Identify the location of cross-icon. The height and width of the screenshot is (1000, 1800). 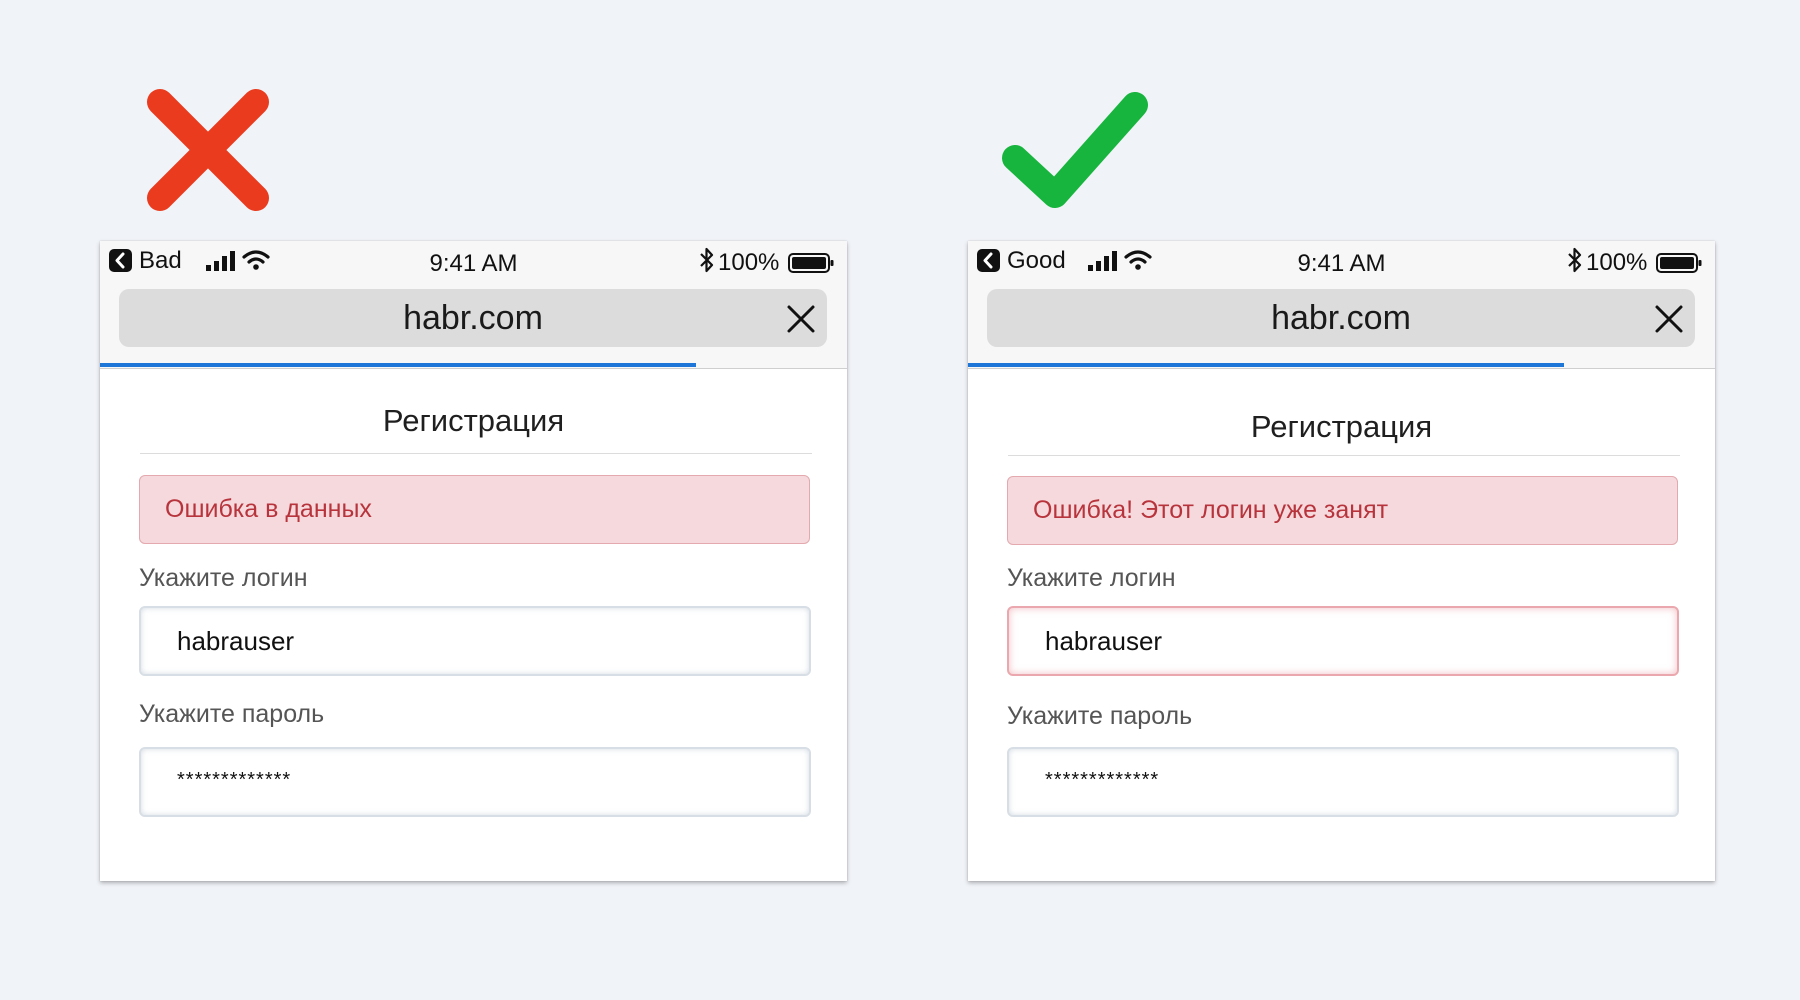
(208, 150).